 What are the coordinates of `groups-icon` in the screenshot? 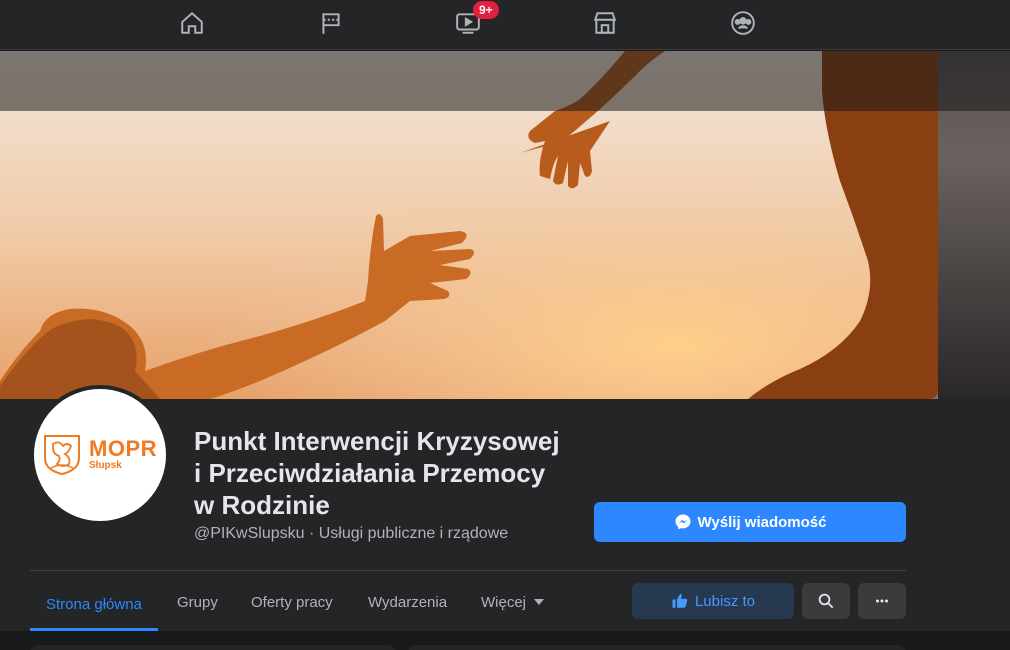 It's located at (743, 23).